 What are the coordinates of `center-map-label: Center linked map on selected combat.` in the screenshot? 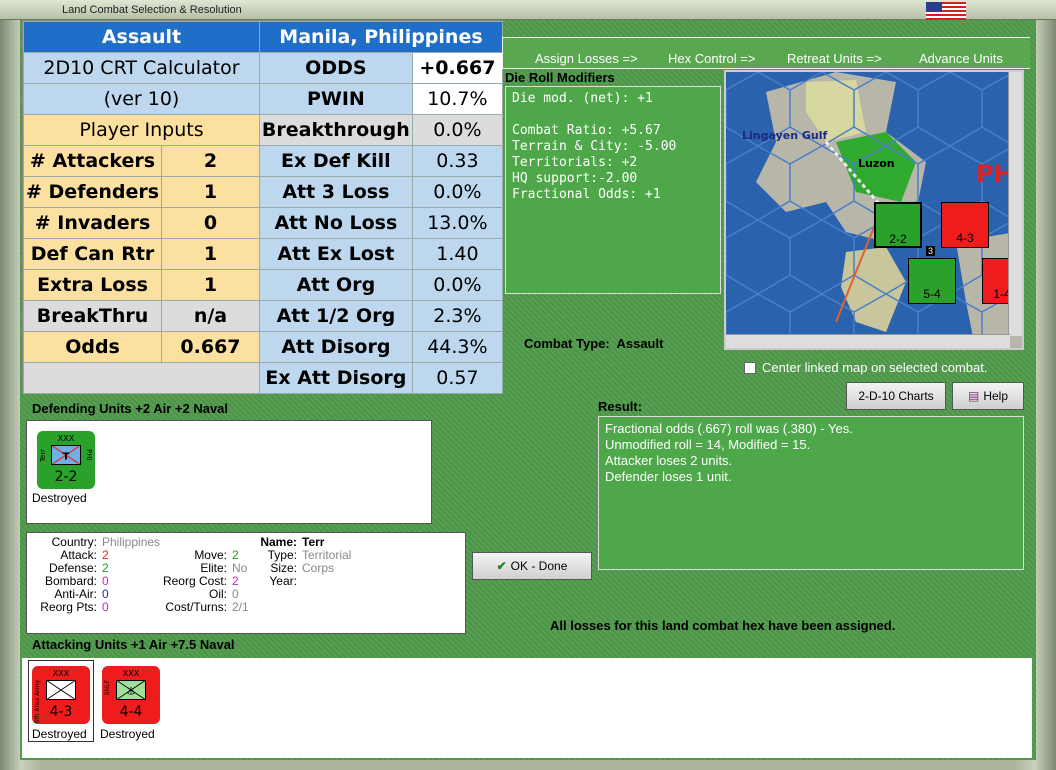 It's located at (875, 367).